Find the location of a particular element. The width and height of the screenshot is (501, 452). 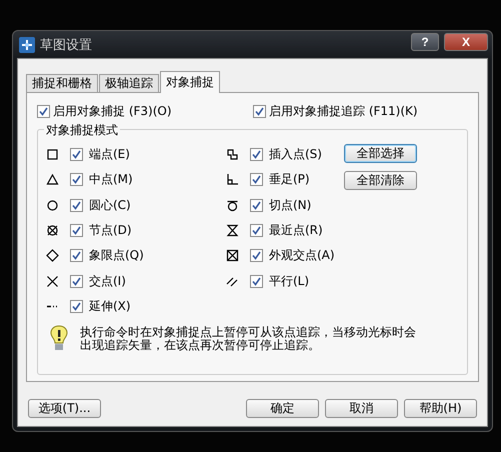

checkbox-label: 启用对象捕捉追踪 (F11)(K) is located at coordinates (343, 111).